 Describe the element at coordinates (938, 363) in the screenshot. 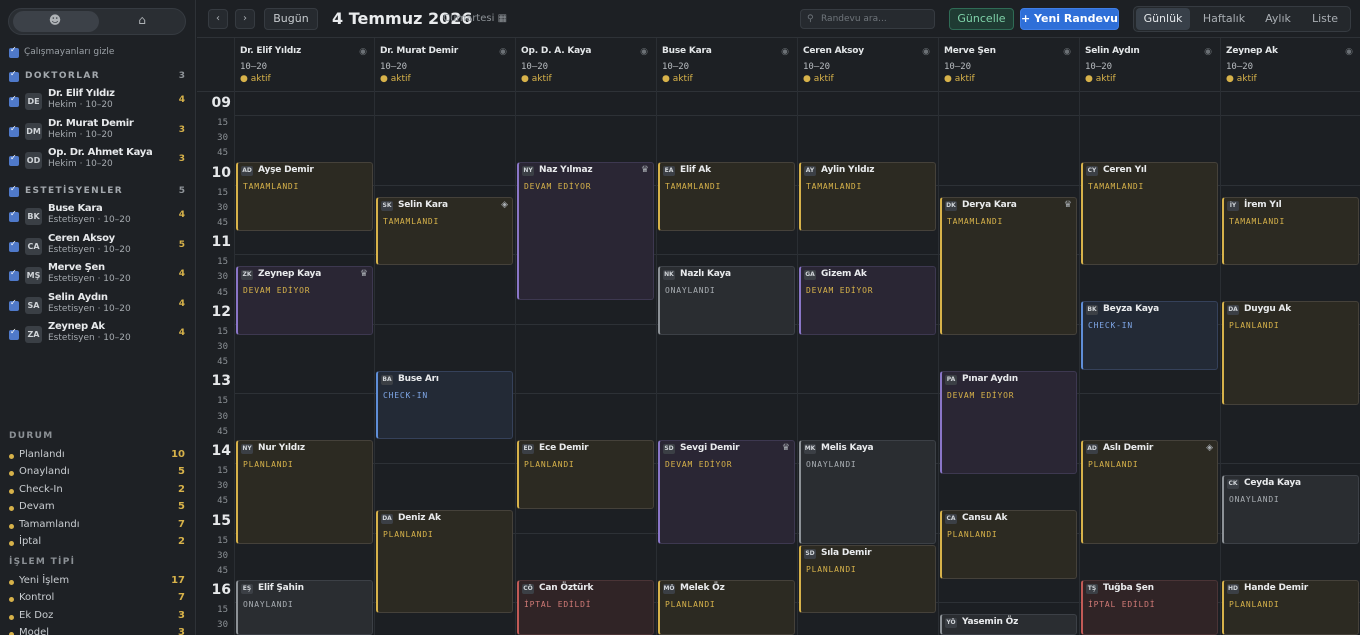

I see `column-divider` at that location.